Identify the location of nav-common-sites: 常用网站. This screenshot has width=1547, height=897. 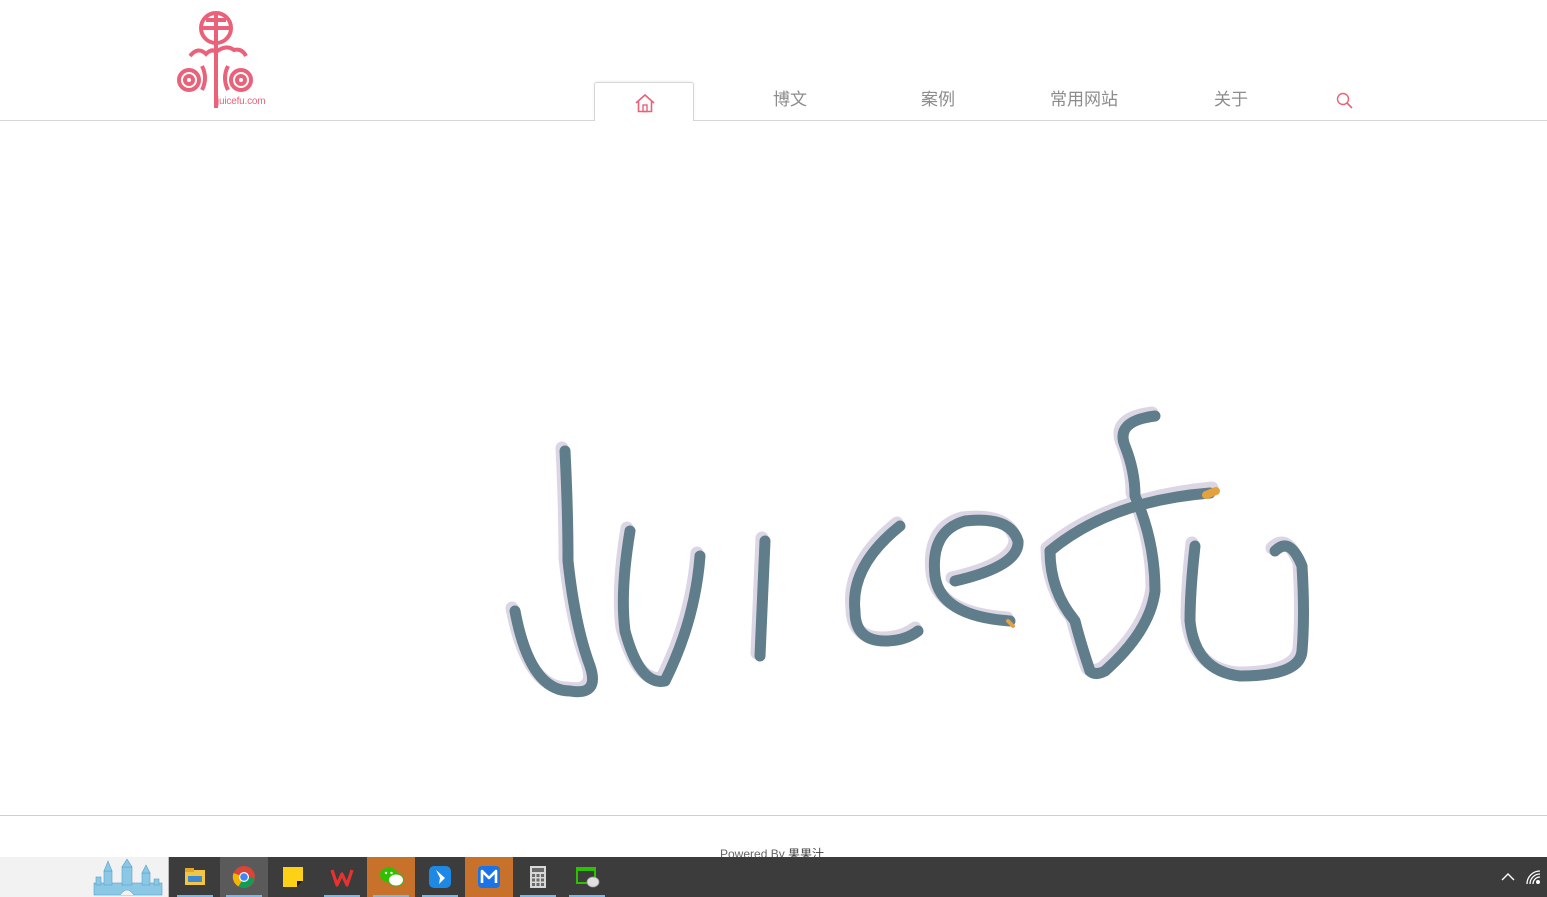
(1084, 101).